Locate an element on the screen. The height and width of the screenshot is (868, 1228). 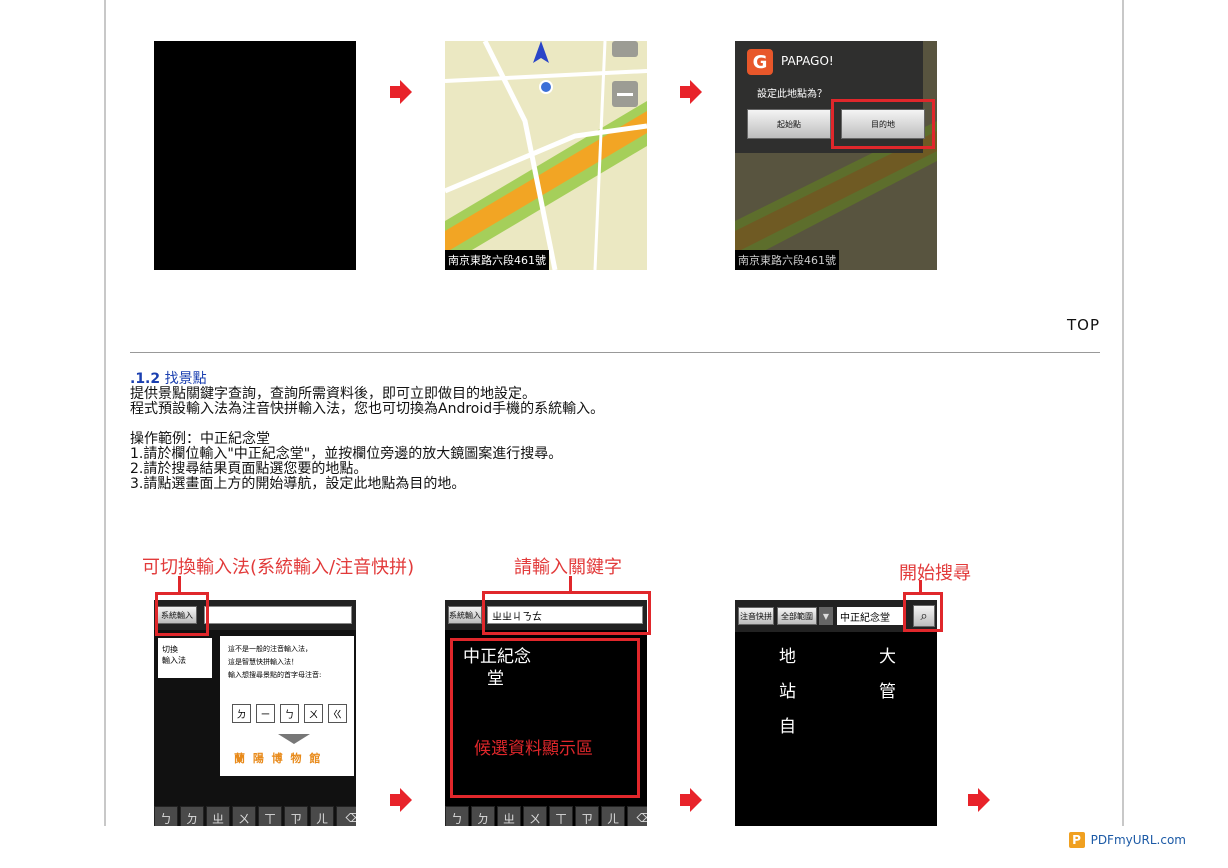
keyword-highlight-box is located at coordinates (566, 613).